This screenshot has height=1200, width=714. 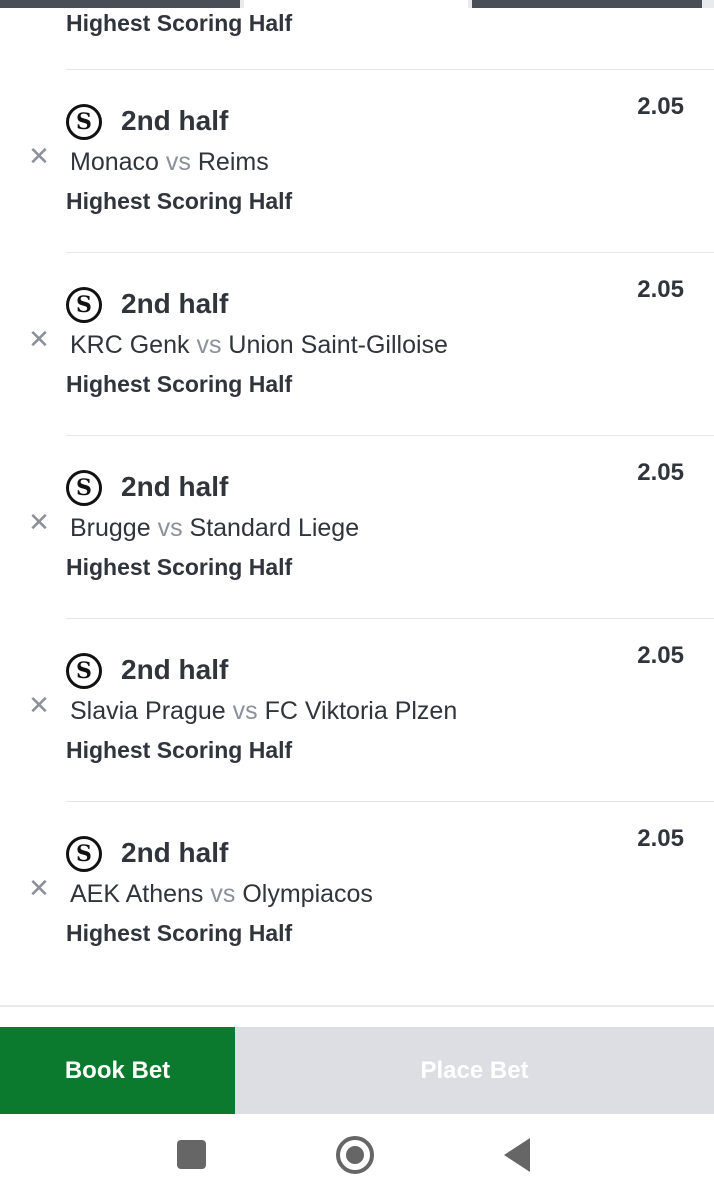 What do you see at coordinates (137, 894) in the screenshot?
I see `home-team: AEK Athens` at bounding box center [137, 894].